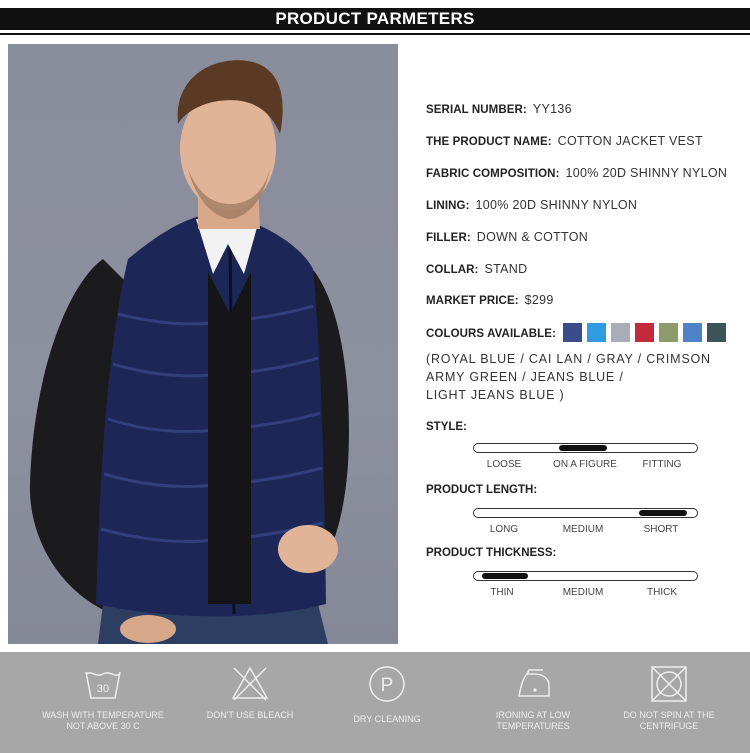  What do you see at coordinates (556, 205) in the screenshot?
I see `lining-value: 100% 20D SHINNY NYLON` at bounding box center [556, 205].